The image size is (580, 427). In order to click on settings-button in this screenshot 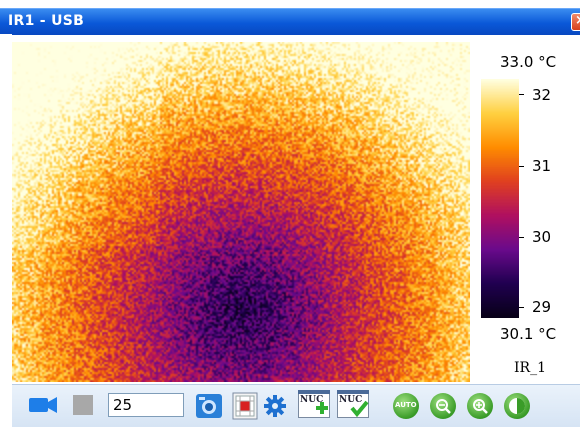, I will do `click(275, 406)`.